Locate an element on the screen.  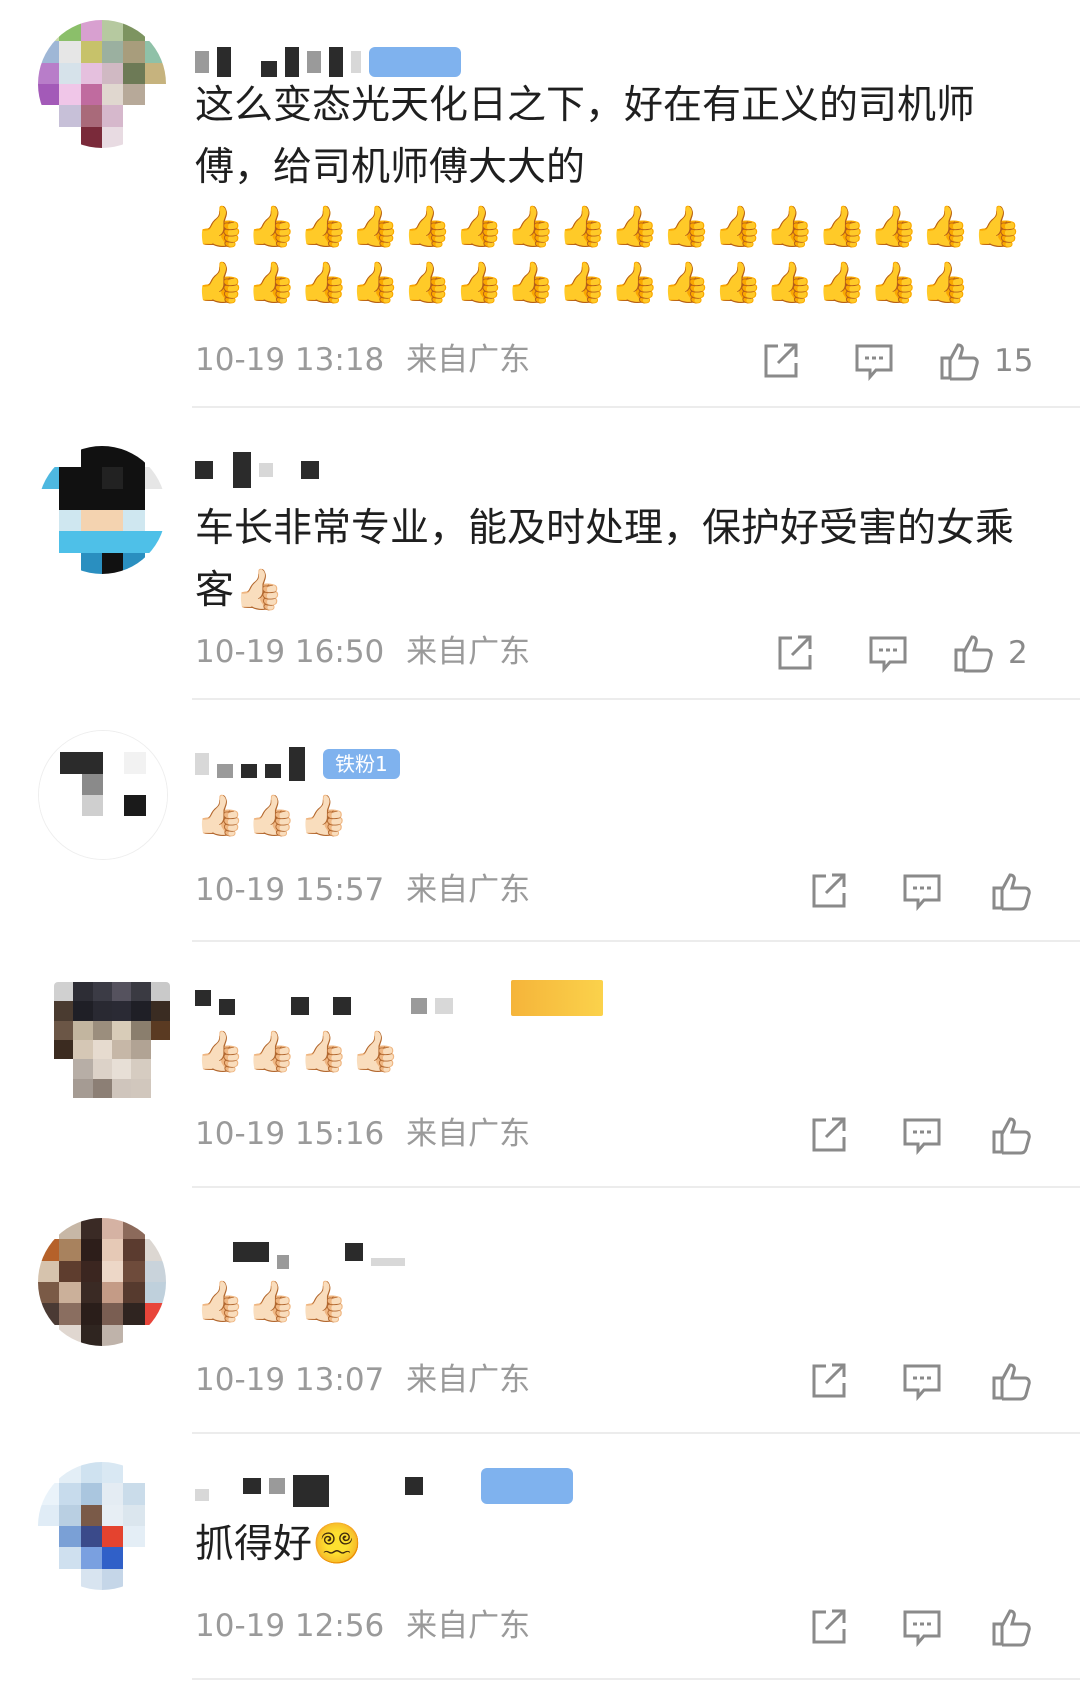
comment-item: 👍🏻👍🏻👍🏻 10-19 13:07 来自广东 is located at coordinates (540, 1311).